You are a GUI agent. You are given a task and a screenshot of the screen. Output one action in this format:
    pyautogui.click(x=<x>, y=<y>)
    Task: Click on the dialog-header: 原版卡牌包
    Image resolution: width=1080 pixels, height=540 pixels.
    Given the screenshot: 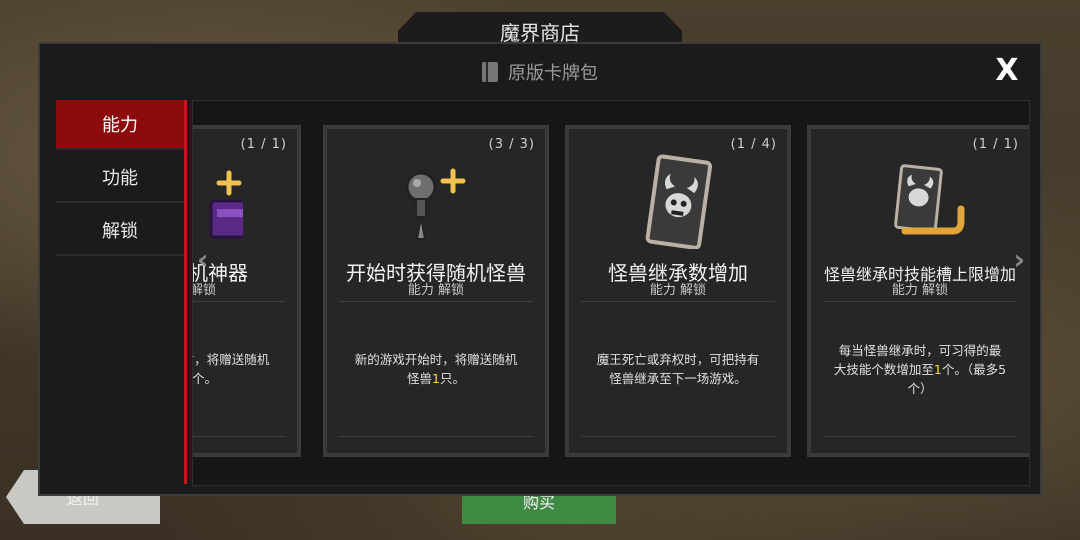 What is the action you would take?
    pyautogui.click(x=540, y=72)
    